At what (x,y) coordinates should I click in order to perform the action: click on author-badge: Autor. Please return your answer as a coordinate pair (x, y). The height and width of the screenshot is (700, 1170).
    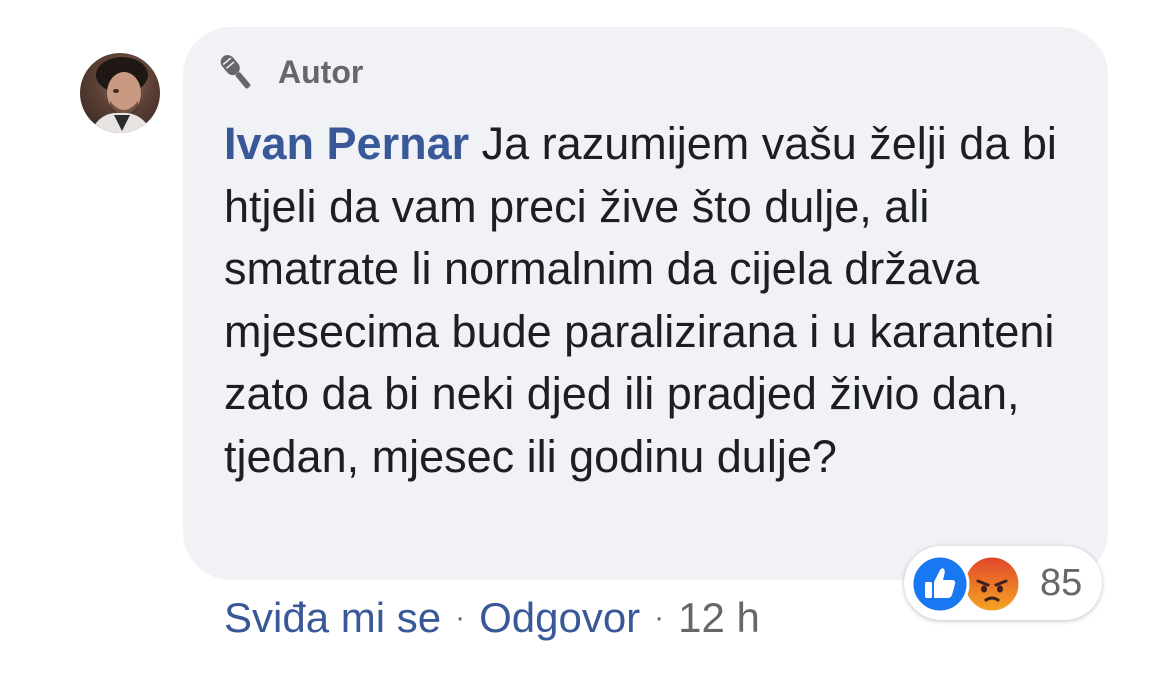
    Looking at the image, I should click on (287, 72).